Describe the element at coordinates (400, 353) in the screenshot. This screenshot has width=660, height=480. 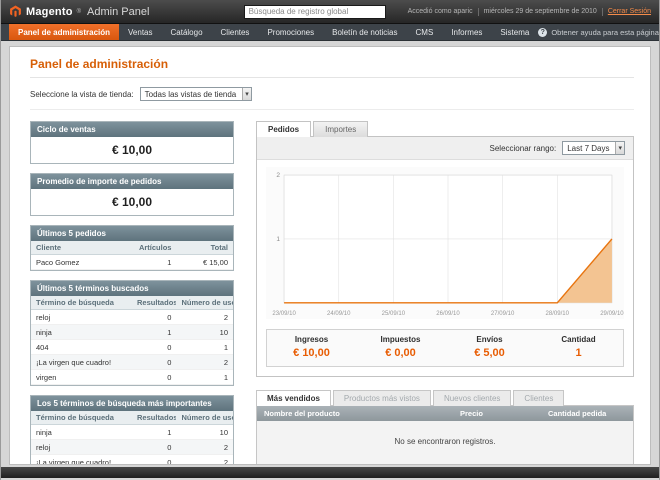
I see `stat-value: € 0,00` at that location.